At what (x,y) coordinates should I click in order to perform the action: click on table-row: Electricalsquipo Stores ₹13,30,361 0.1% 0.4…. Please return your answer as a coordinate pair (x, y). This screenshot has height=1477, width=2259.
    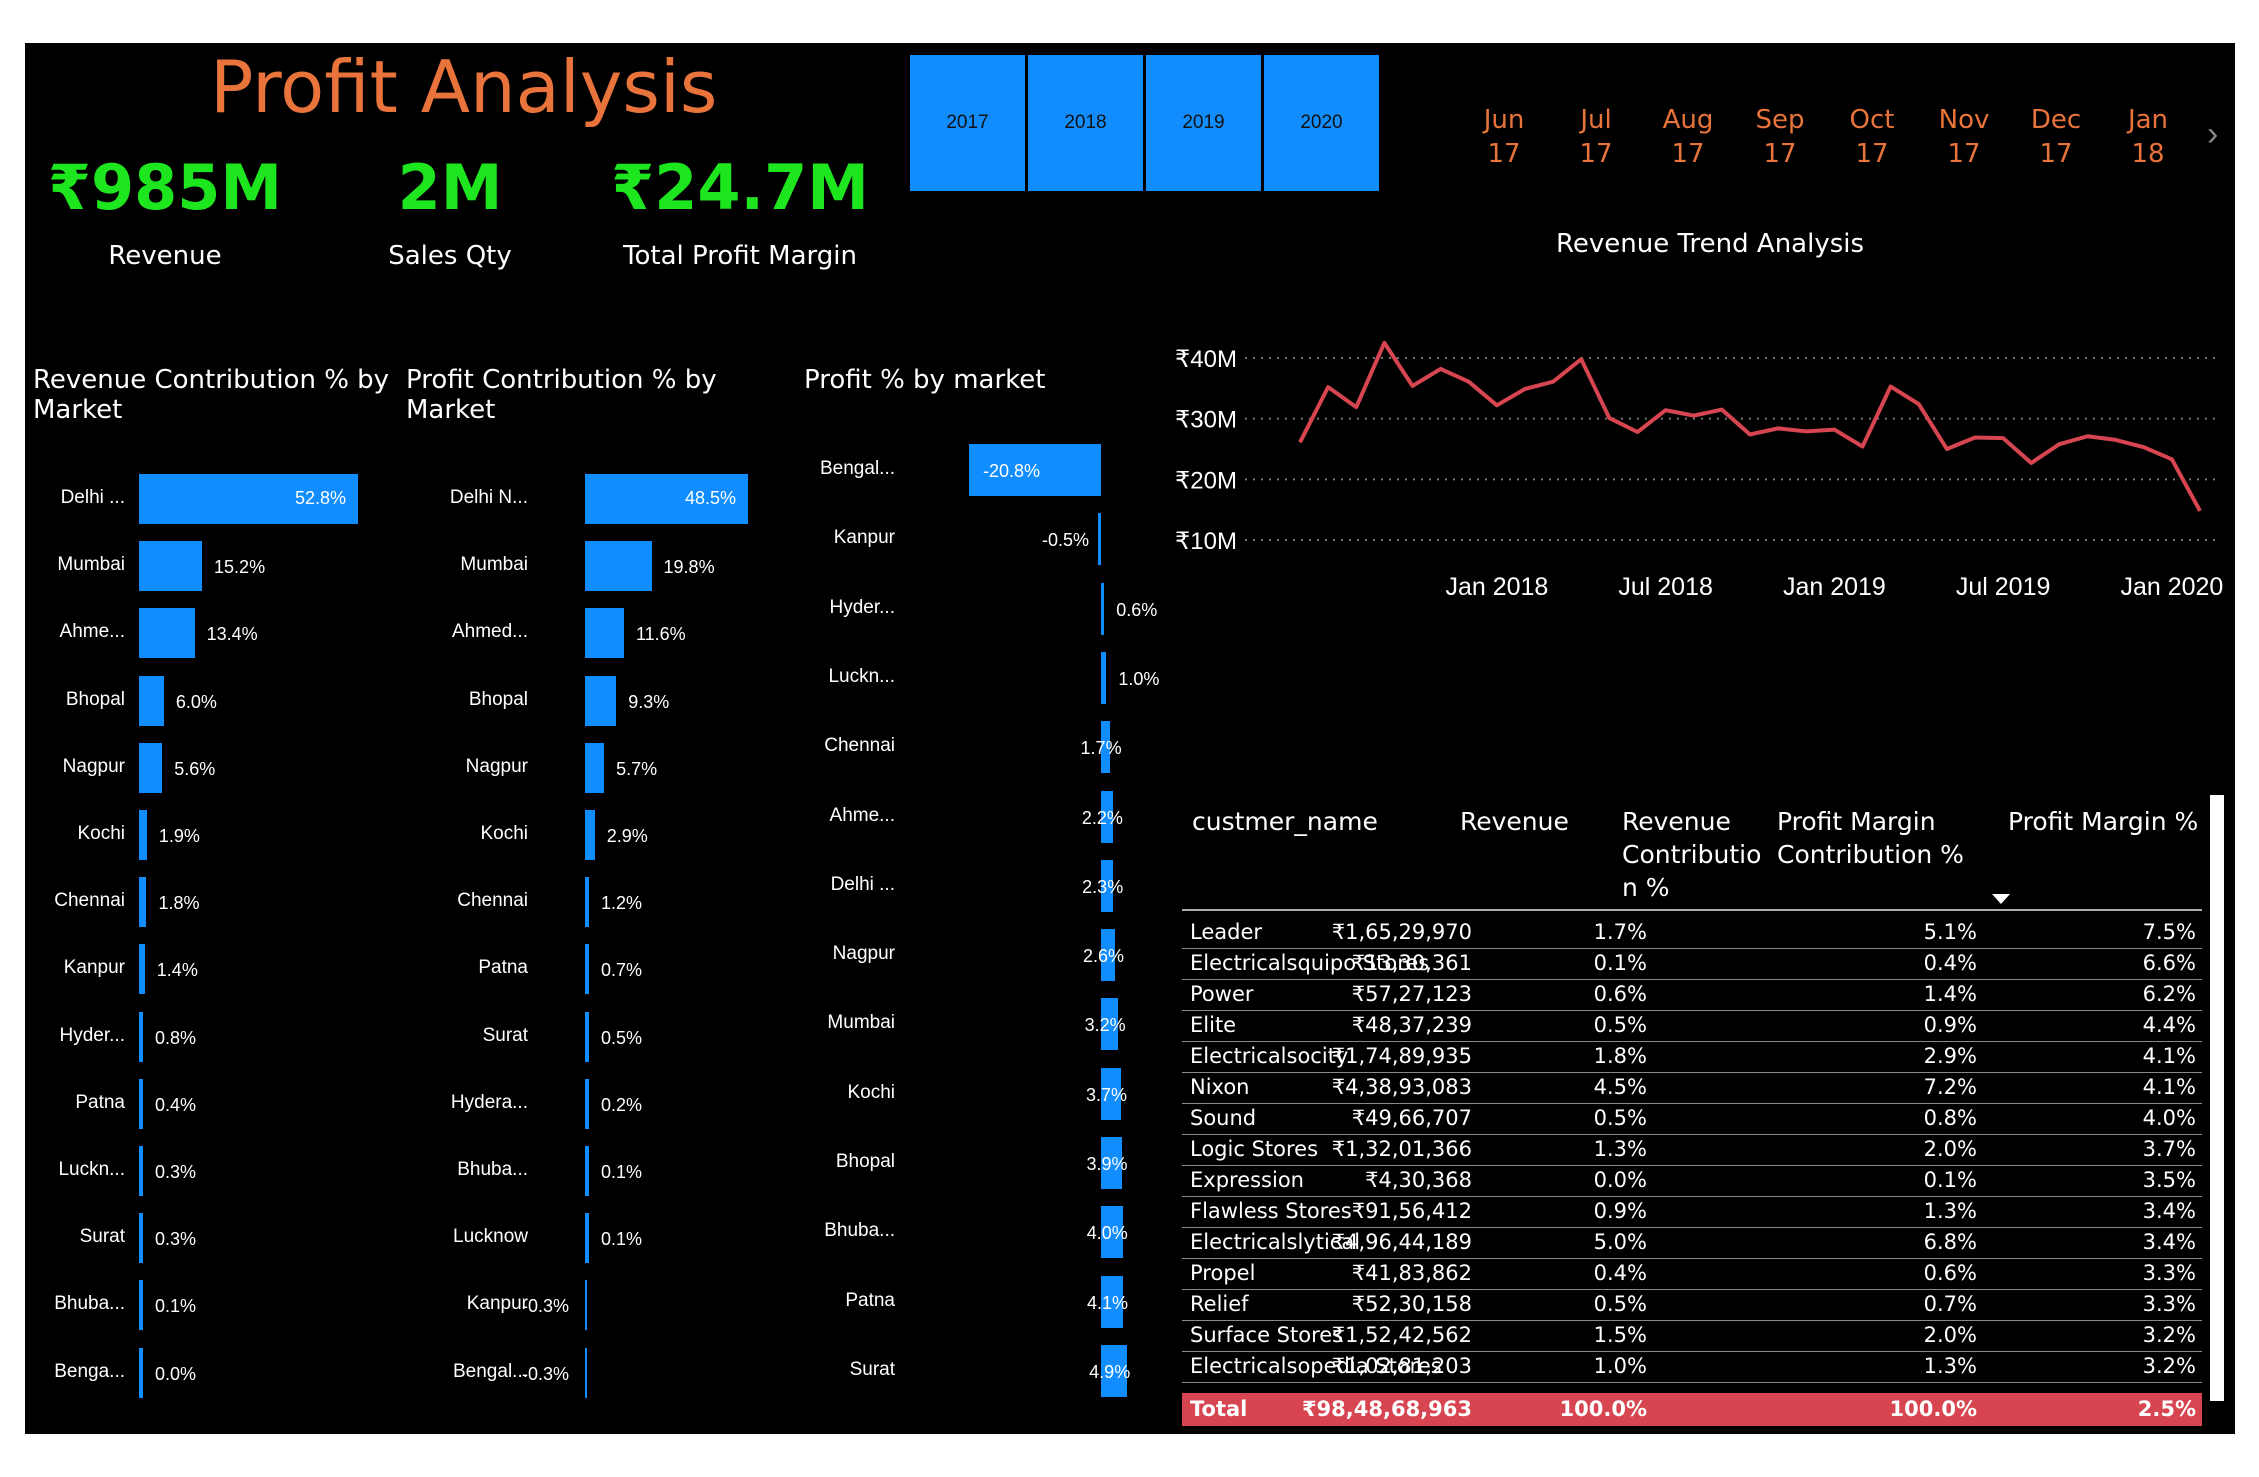
    Looking at the image, I should click on (1692, 964).